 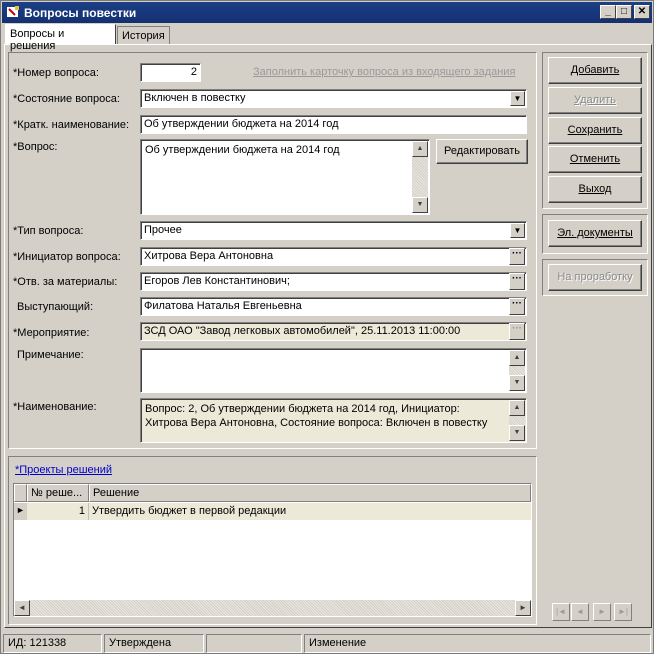 What do you see at coordinates (595, 277) in the screenshot?
I see `review-button: На проработку` at bounding box center [595, 277].